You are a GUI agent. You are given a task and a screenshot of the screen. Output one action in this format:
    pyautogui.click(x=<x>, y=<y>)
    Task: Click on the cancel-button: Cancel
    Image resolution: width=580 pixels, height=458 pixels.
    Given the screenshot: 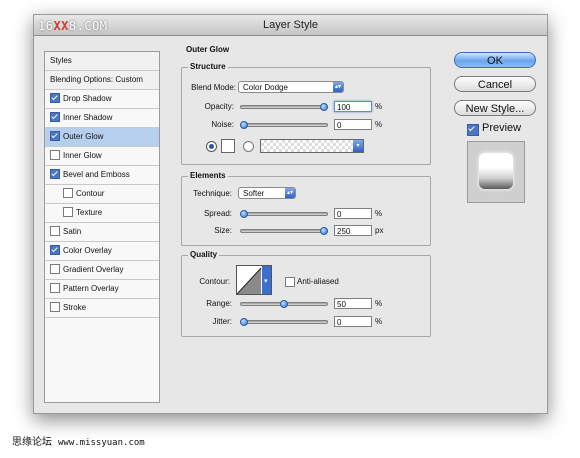 What is the action you would take?
    pyautogui.click(x=495, y=84)
    